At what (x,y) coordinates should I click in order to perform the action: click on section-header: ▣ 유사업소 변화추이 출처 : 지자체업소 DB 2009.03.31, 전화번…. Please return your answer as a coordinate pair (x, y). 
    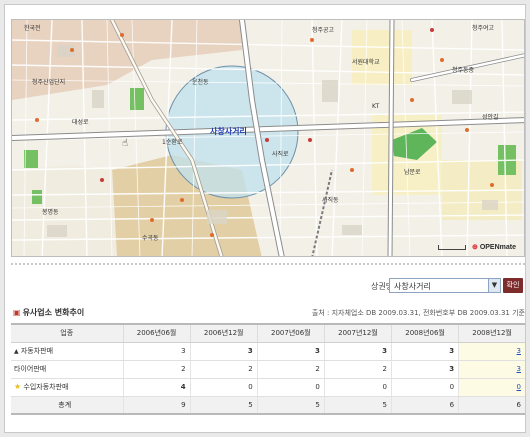
    Looking at the image, I should click on (268, 312).